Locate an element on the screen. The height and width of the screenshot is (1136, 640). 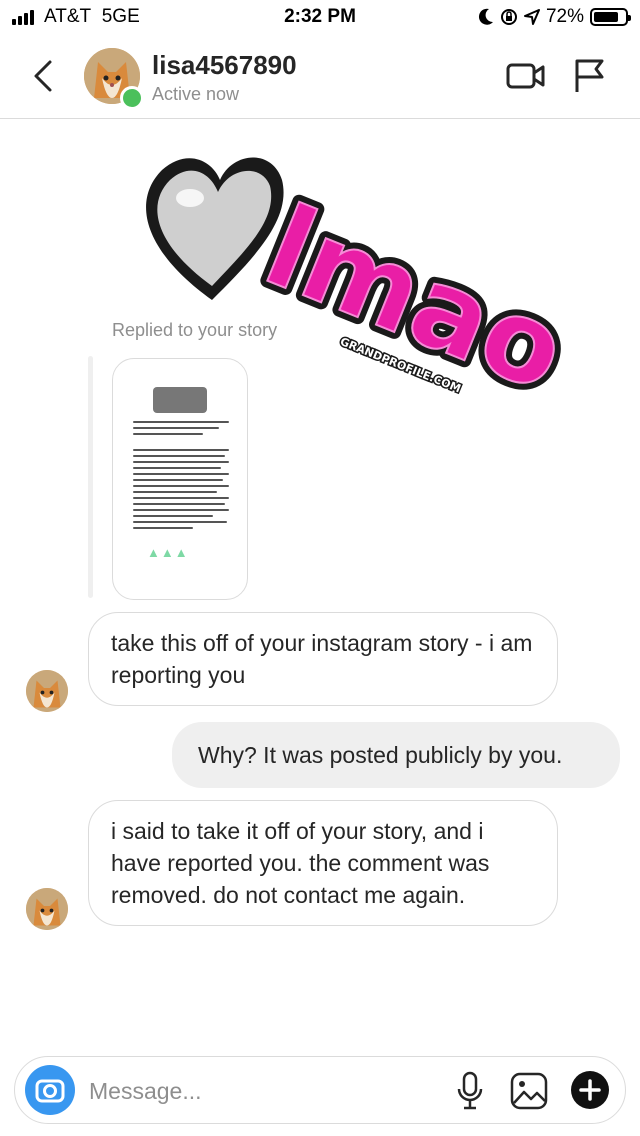
message-input is located at coordinates (259, 1091).